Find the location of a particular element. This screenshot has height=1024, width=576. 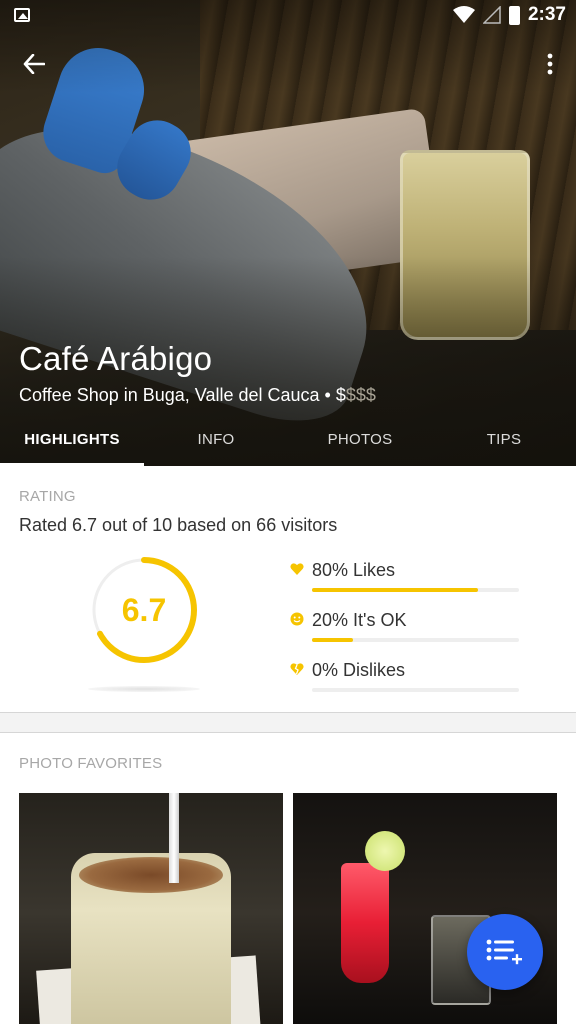

price-tier-active: $ is located at coordinates (340, 395).